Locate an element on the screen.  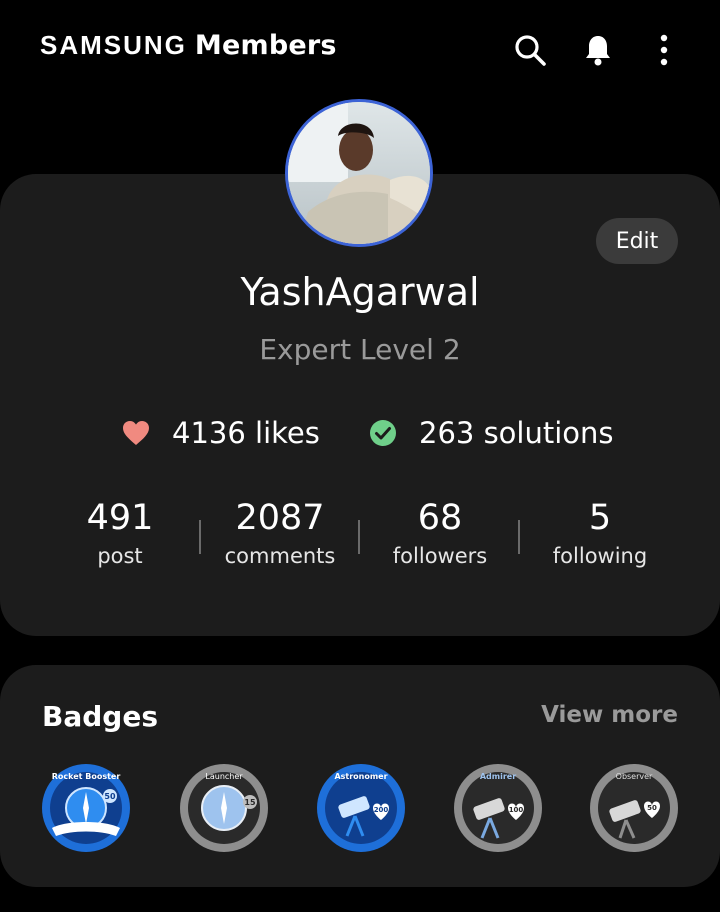
app-title: SAMSUNG Members is located at coordinates (188, 45).